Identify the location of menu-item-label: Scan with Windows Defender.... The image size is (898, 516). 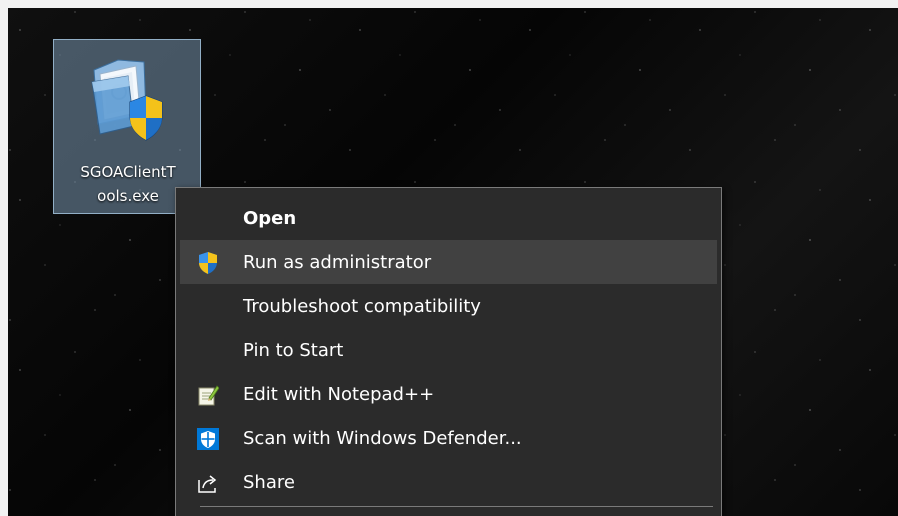
(382, 438).